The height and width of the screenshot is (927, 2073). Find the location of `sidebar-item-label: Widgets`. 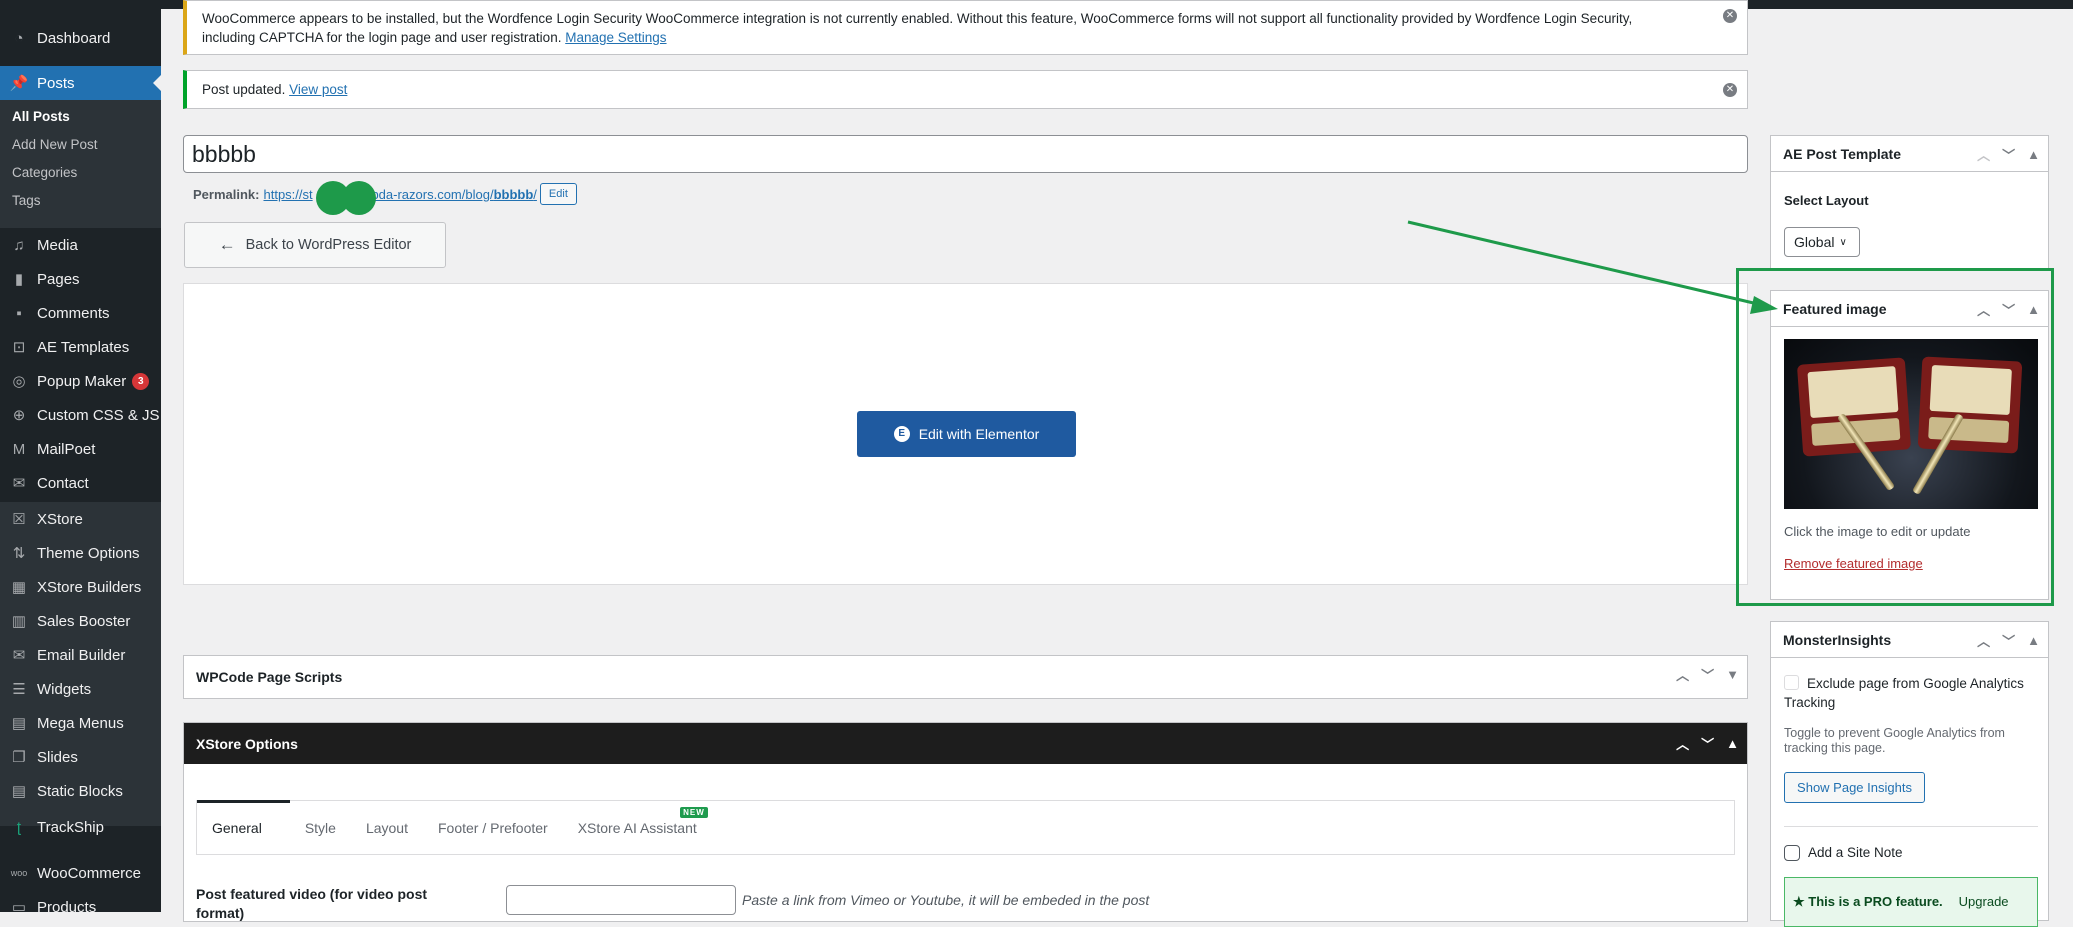

sidebar-item-label: Widgets is located at coordinates (64, 689).